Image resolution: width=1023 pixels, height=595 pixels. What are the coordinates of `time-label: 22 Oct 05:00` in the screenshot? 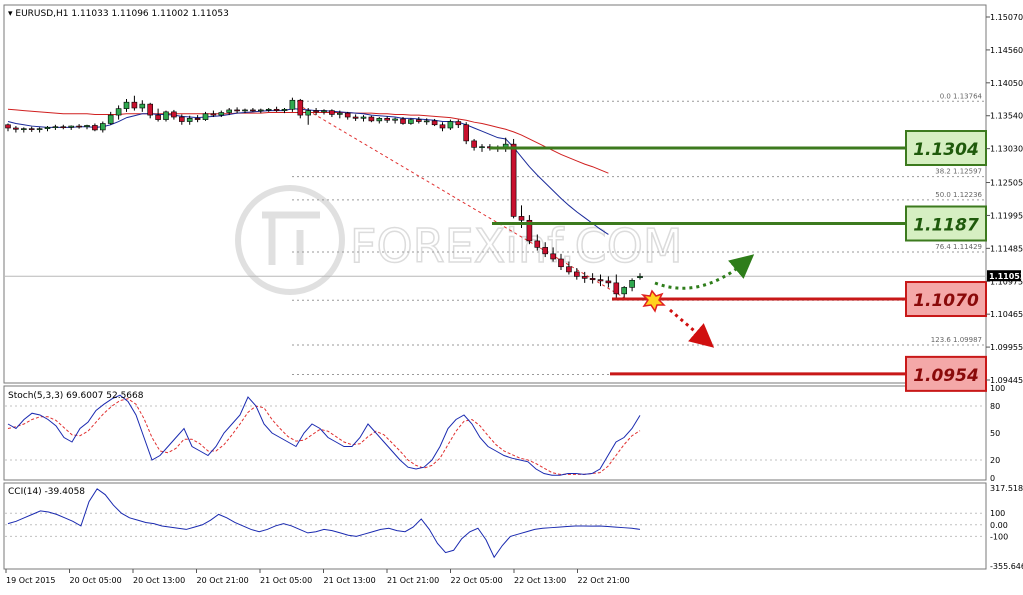 It's located at (477, 580).